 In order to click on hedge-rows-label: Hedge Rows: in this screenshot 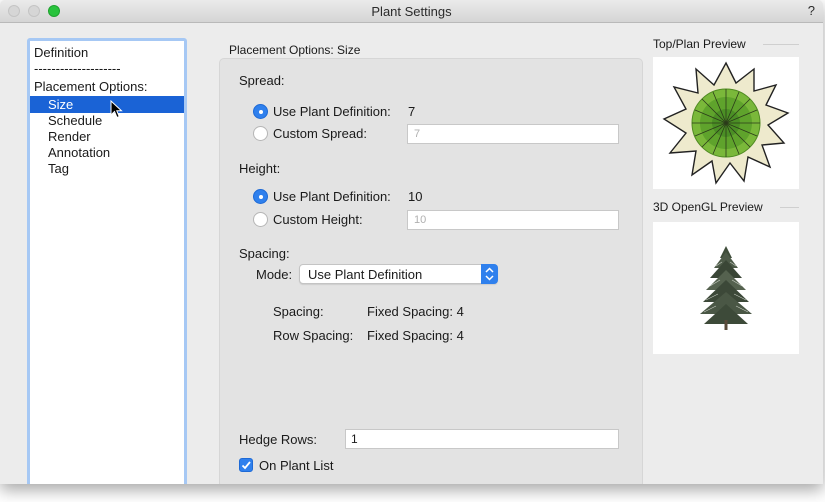, I will do `click(278, 439)`.